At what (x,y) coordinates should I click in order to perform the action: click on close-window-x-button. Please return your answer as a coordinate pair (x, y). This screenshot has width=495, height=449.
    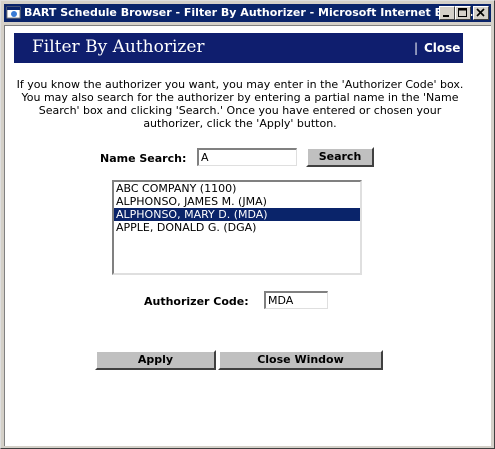
    Looking at the image, I should click on (481, 13).